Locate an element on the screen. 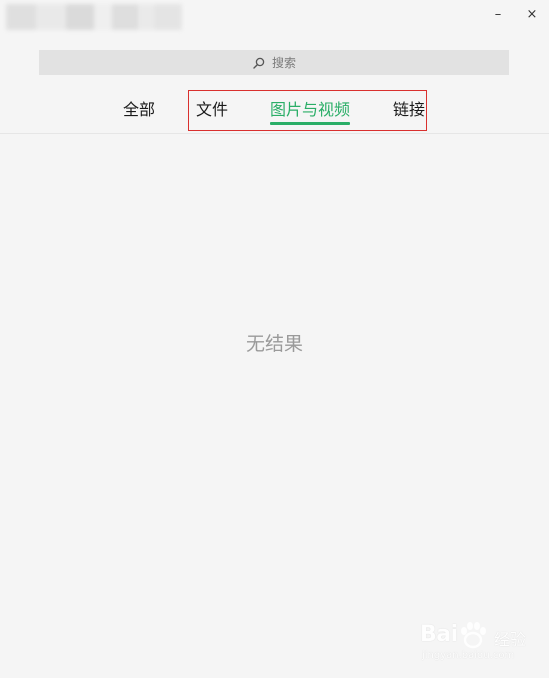 Image resolution: width=549 pixels, height=678 pixels. empty-results-message: 无结果 is located at coordinates (274, 344).